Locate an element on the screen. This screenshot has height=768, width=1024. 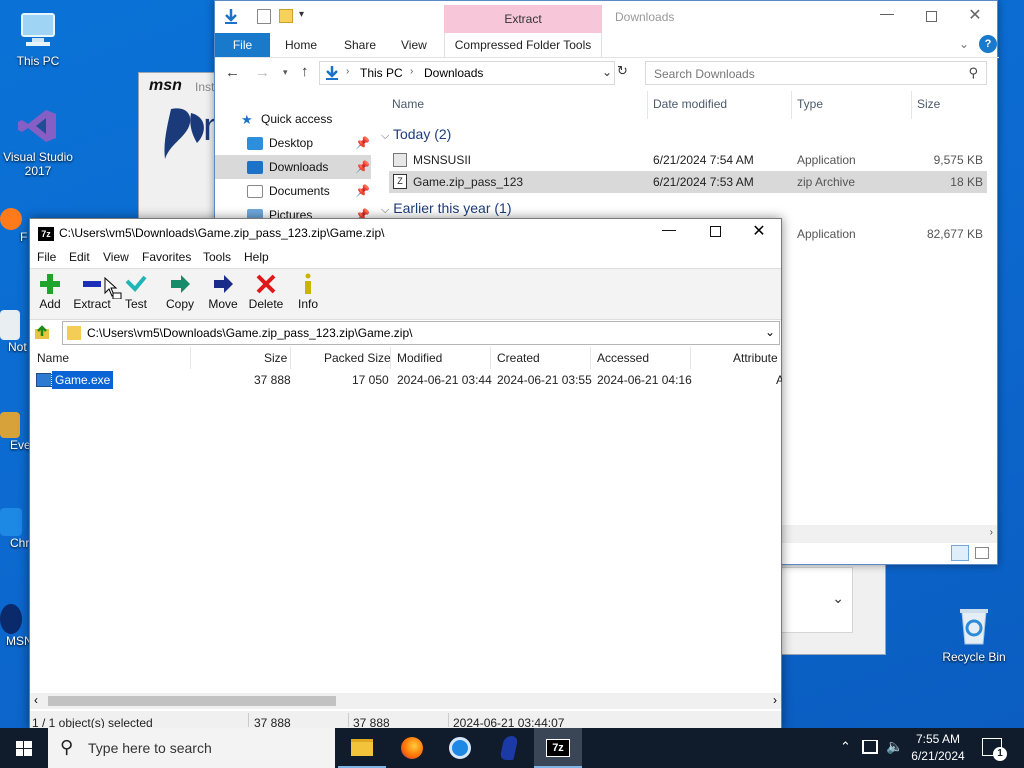
tab-share: Share is located at coordinates (360, 45).